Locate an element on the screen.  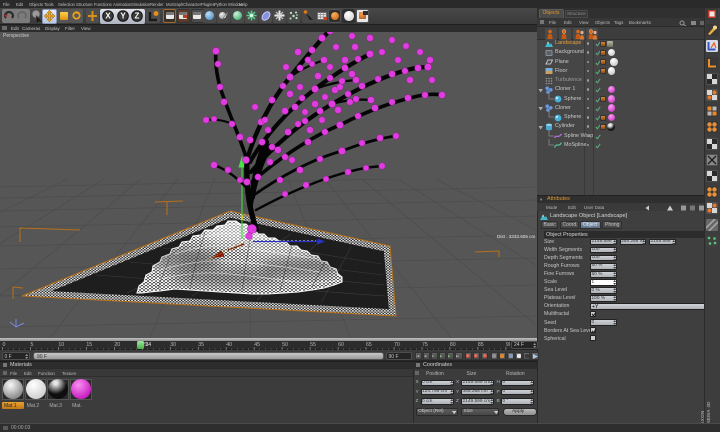
svg-text: 35 is located at coordinates (201, 345).